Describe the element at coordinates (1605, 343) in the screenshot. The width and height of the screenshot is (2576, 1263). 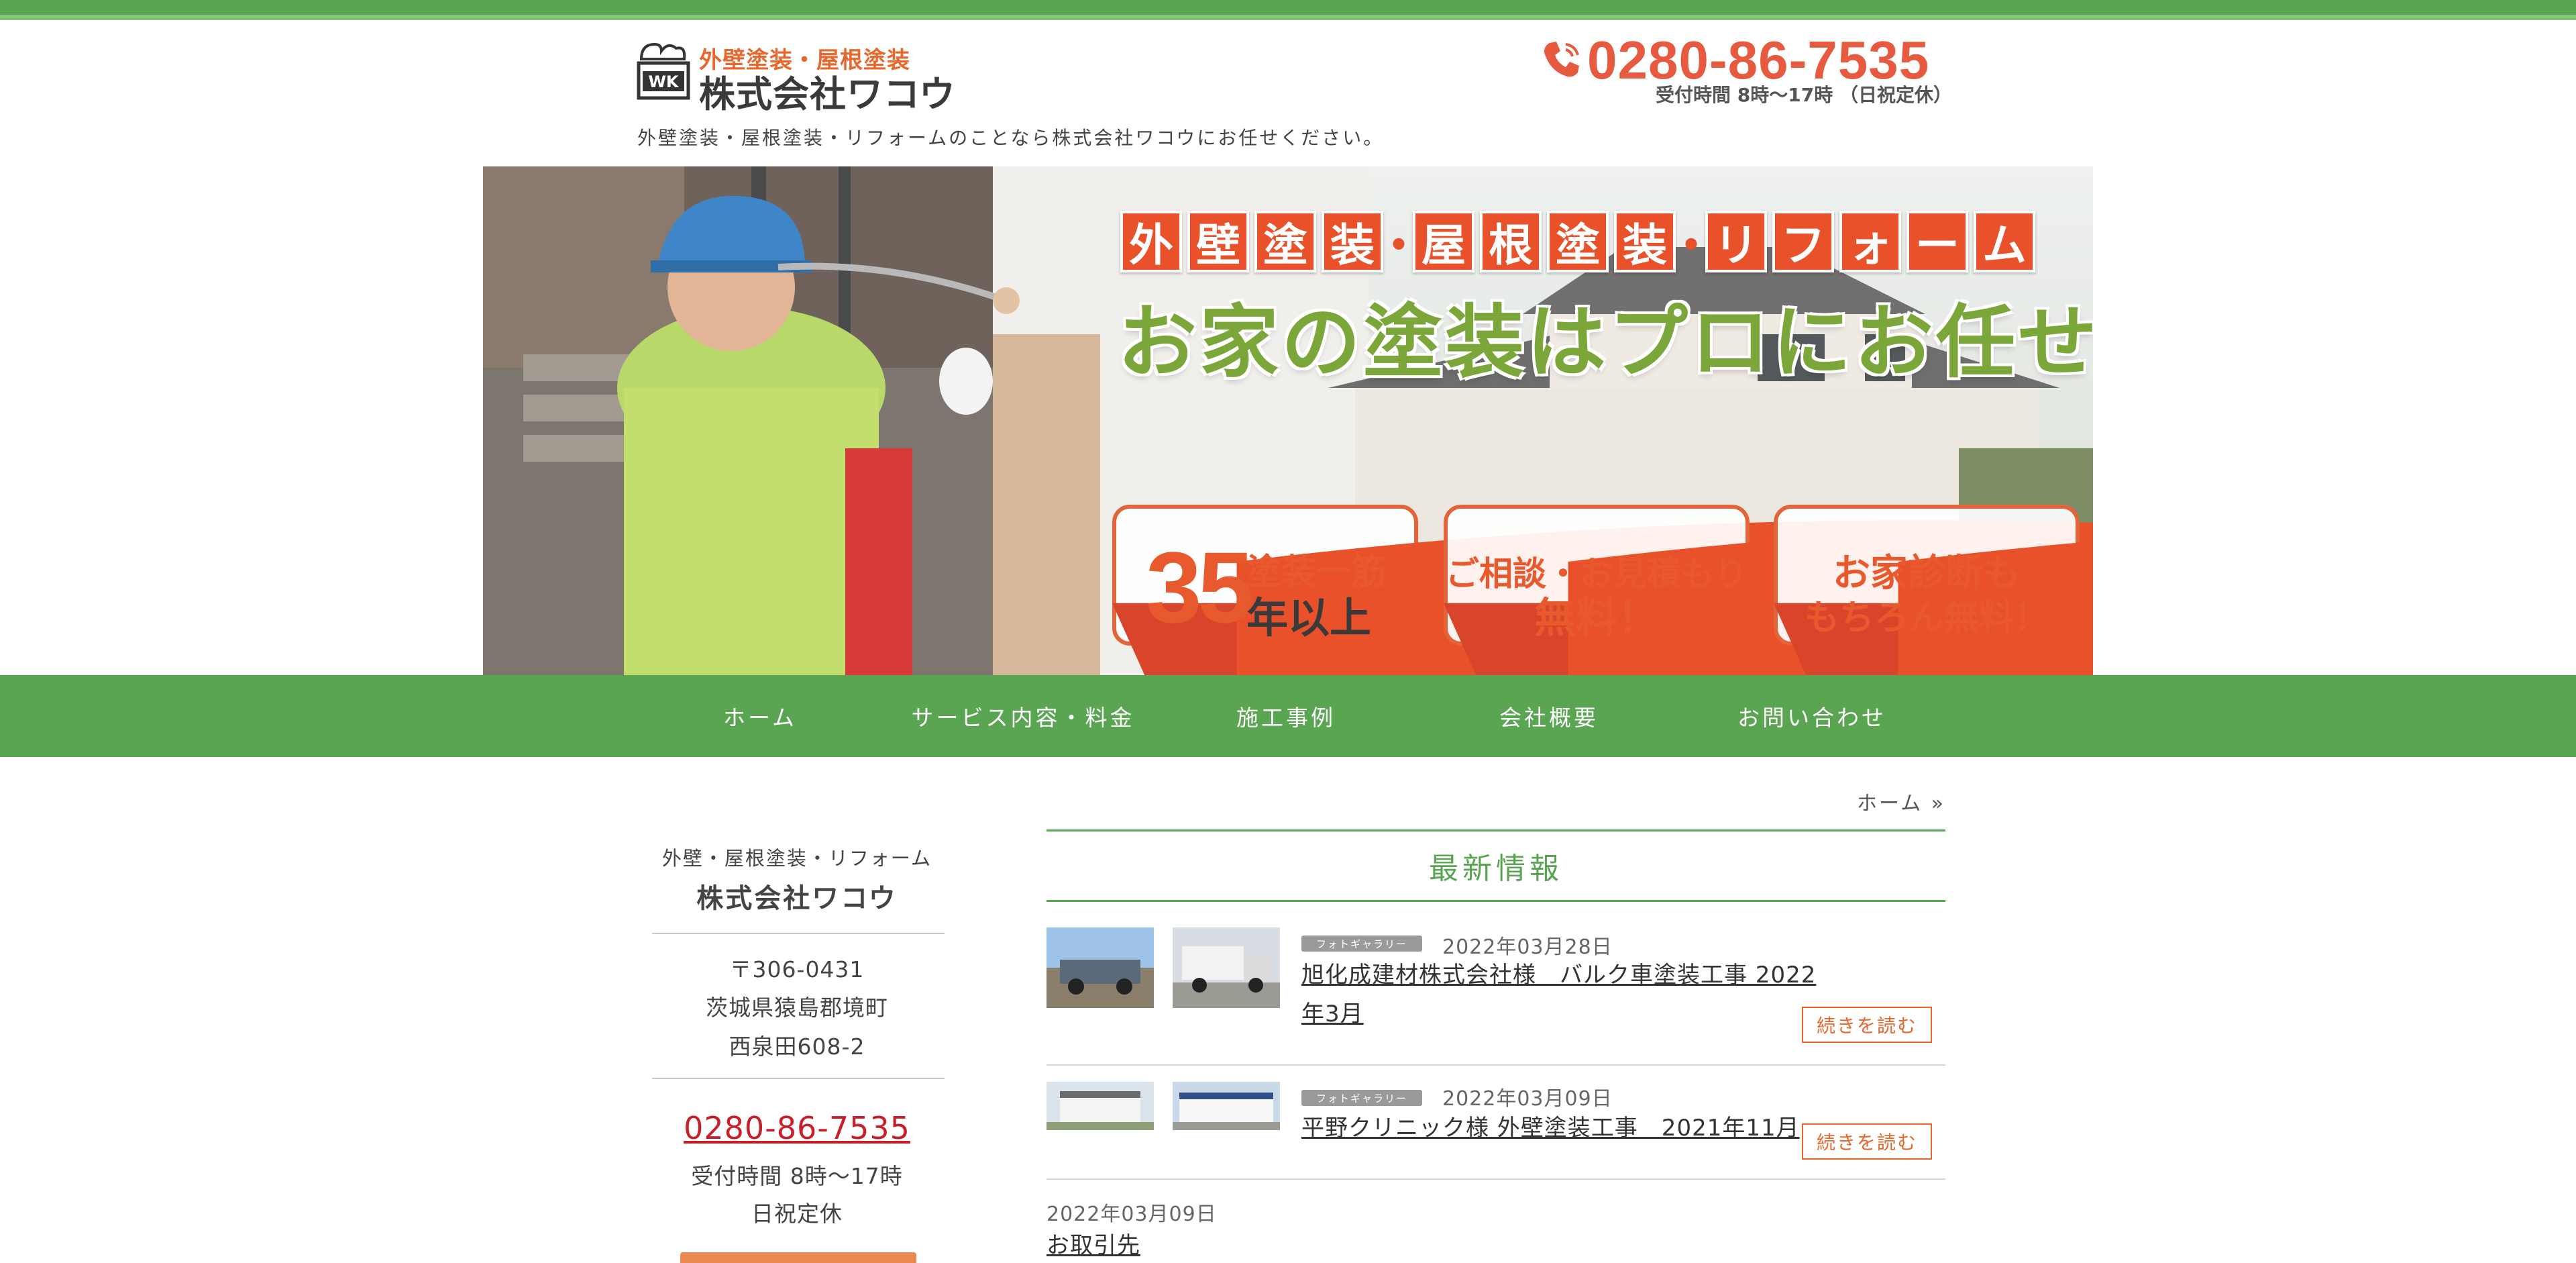
I see `hero-headline: お家の塗装はプロにお任せ！` at that location.